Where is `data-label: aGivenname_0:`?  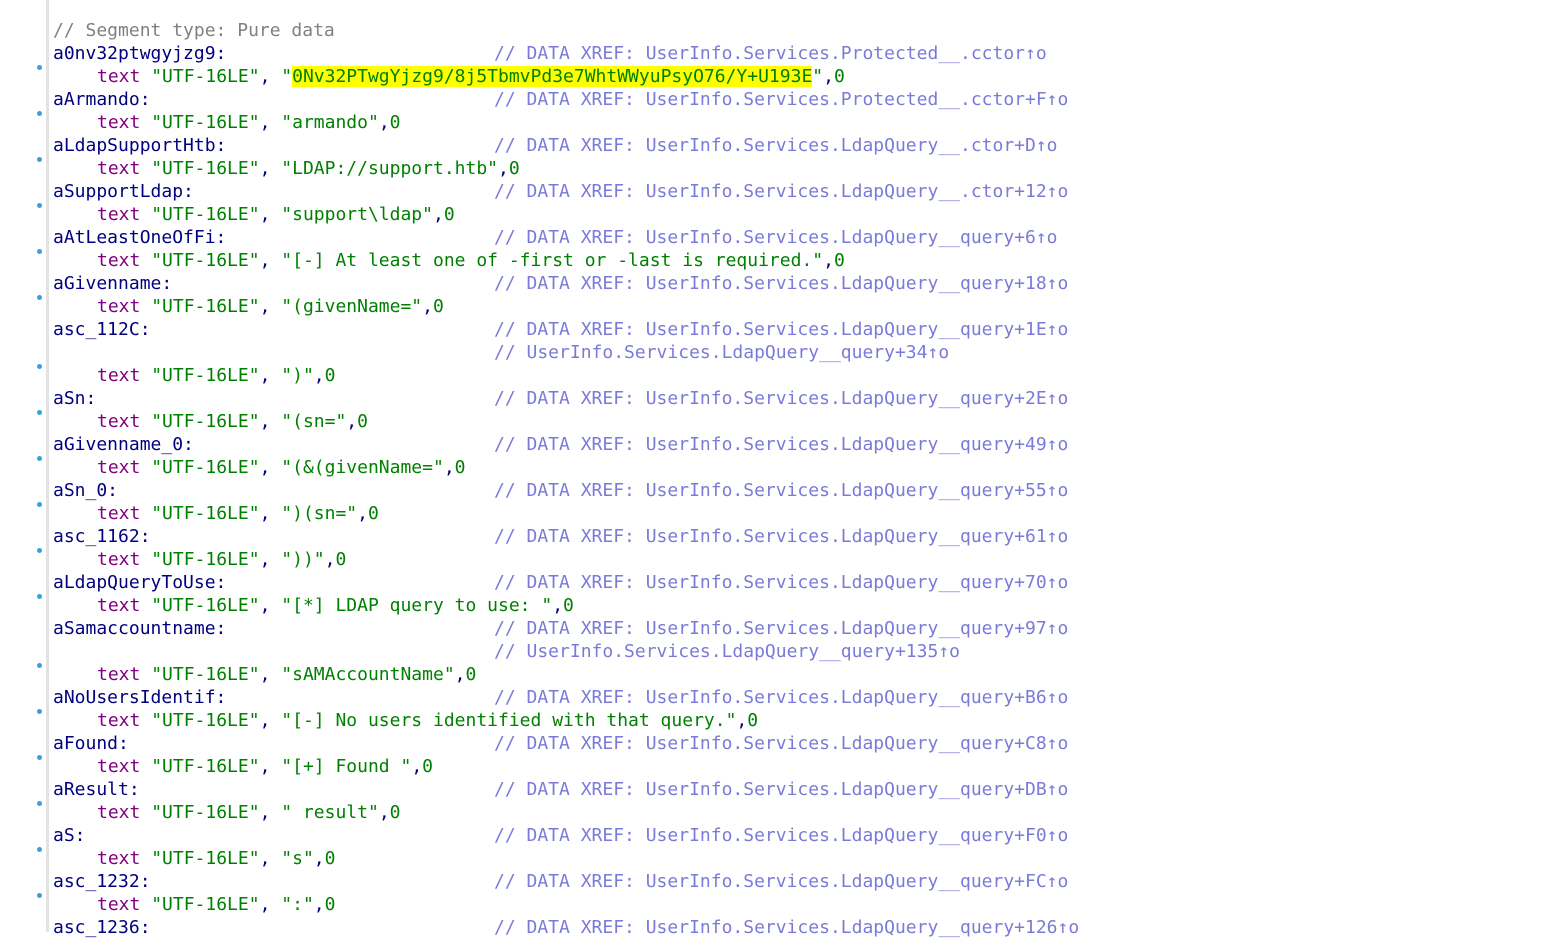 data-label: aGivenname_0: is located at coordinates (123, 444).